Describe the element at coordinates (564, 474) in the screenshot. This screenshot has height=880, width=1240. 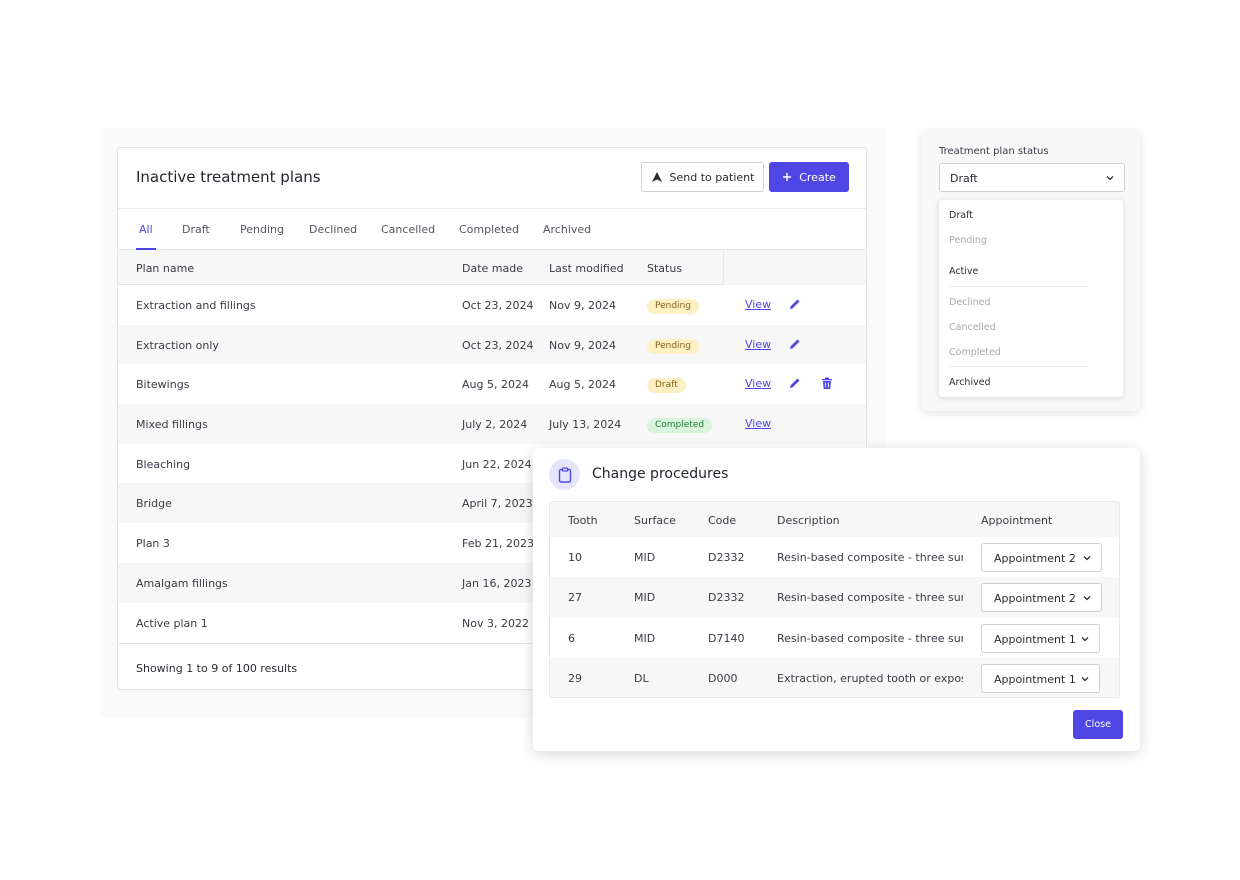
I see `clipboard-icon` at that location.